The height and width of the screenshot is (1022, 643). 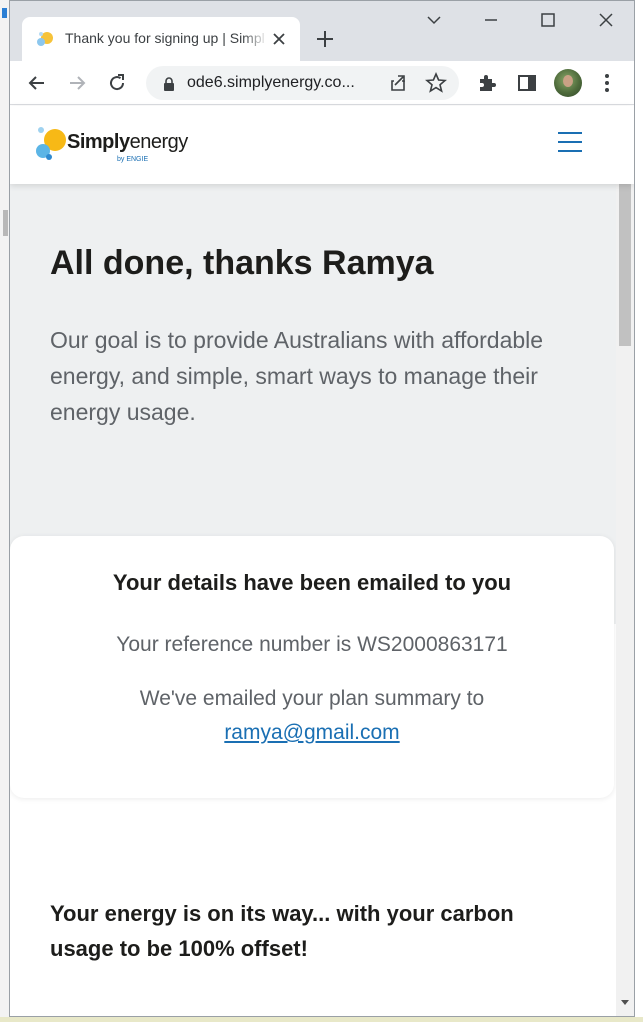 I want to click on profile-avatar, so click(x=568, y=83).